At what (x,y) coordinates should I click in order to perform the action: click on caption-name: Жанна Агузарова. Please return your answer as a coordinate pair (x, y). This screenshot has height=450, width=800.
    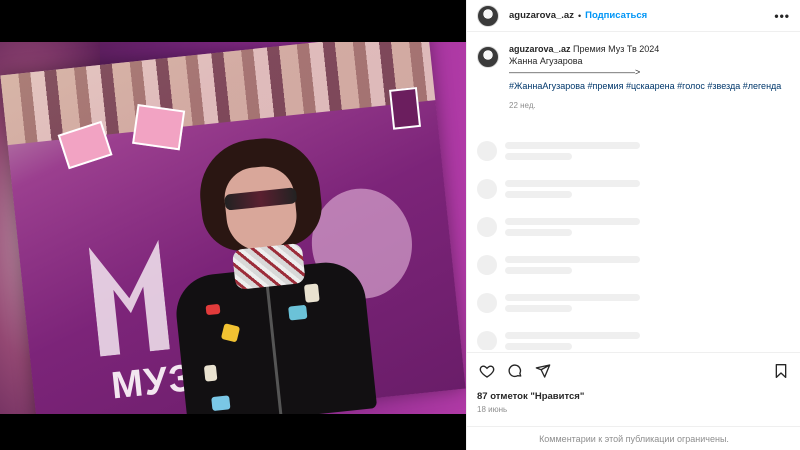
    Looking at the image, I should click on (546, 60).